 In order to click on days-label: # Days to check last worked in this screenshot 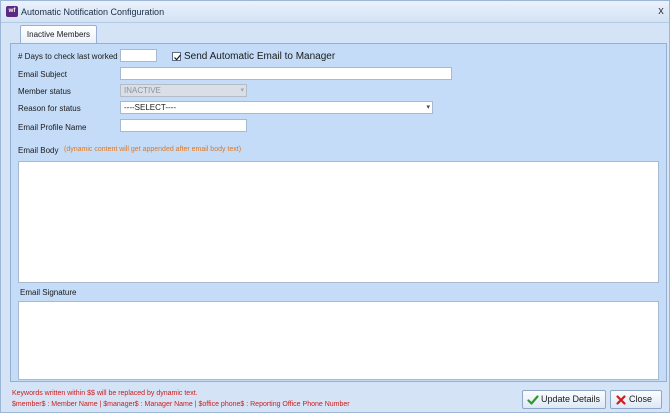, I will do `click(68, 56)`.